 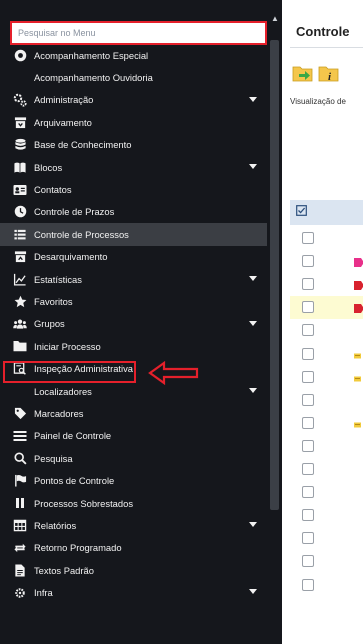 What do you see at coordinates (20, 346) in the screenshot?
I see `folder-icon` at bounding box center [20, 346].